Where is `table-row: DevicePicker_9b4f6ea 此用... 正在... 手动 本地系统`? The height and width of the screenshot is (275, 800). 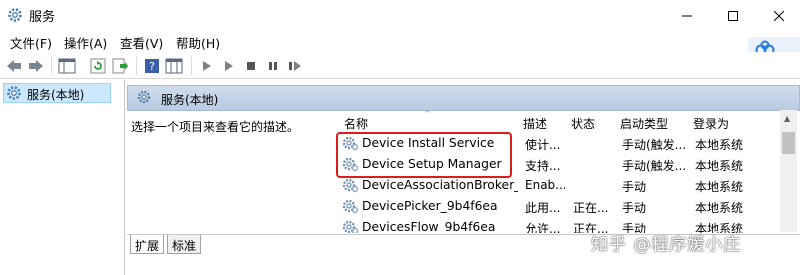 table-row: DevicePicker_9b4f6ea 此用... 正在... 手动 本地系统 is located at coordinates (566, 206).